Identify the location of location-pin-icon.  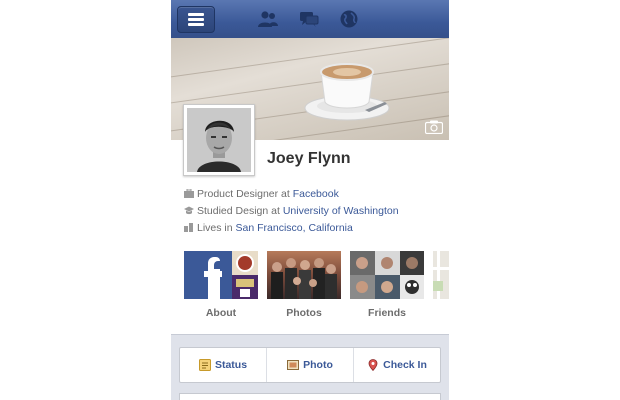
(373, 365).